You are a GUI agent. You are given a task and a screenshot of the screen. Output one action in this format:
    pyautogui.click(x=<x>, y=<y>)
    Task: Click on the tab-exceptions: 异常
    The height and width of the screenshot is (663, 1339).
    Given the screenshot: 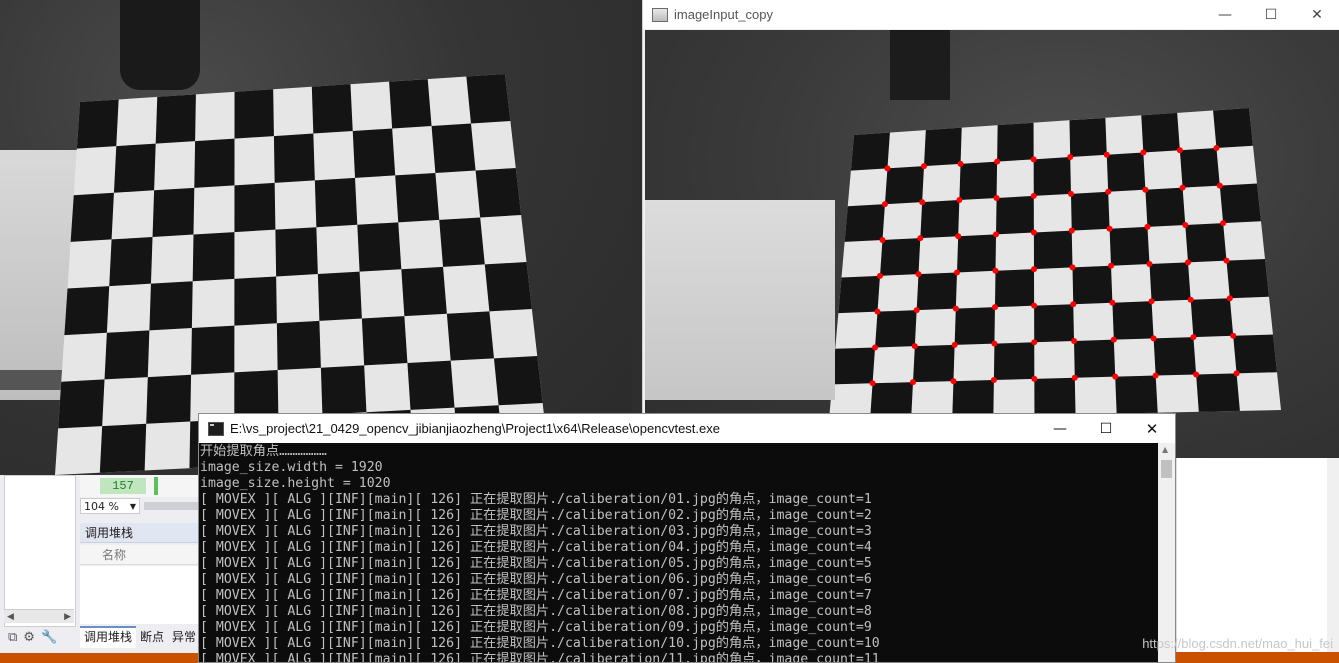 What is the action you would take?
    pyautogui.click(x=184, y=637)
    